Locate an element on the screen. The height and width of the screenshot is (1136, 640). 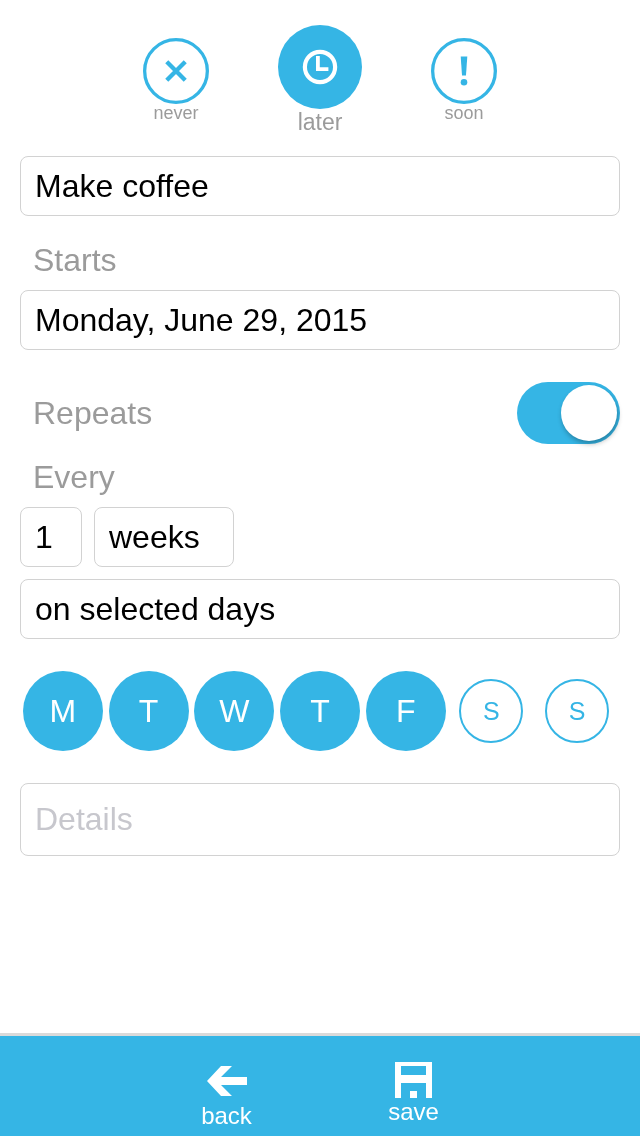
count-field: 1 is located at coordinates (51, 537).